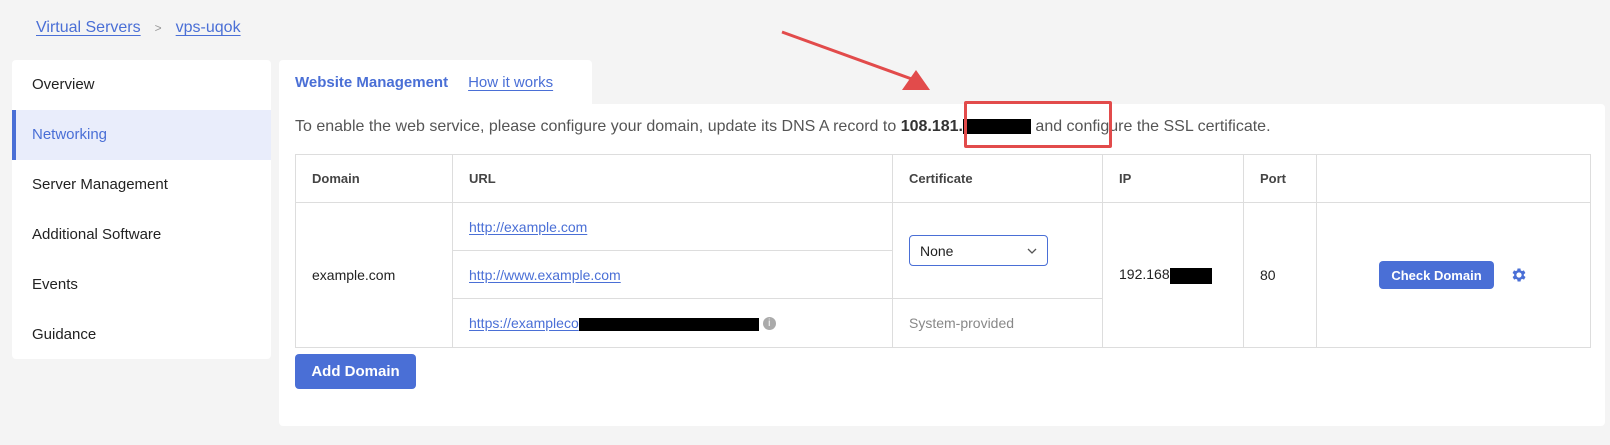 The width and height of the screenshot is (1610, 445). I want to click on row-actions: Check Domain, so click(1453, 275).